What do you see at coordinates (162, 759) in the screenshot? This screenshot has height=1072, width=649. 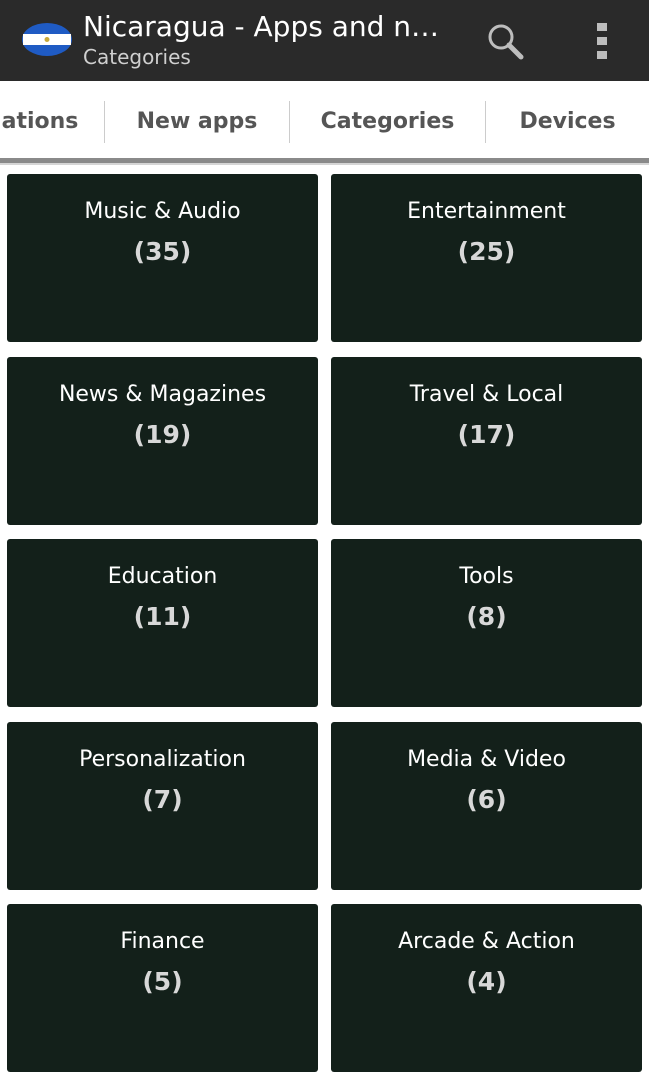 I see `category-name: Personalization` at bounding box center [162, 759].